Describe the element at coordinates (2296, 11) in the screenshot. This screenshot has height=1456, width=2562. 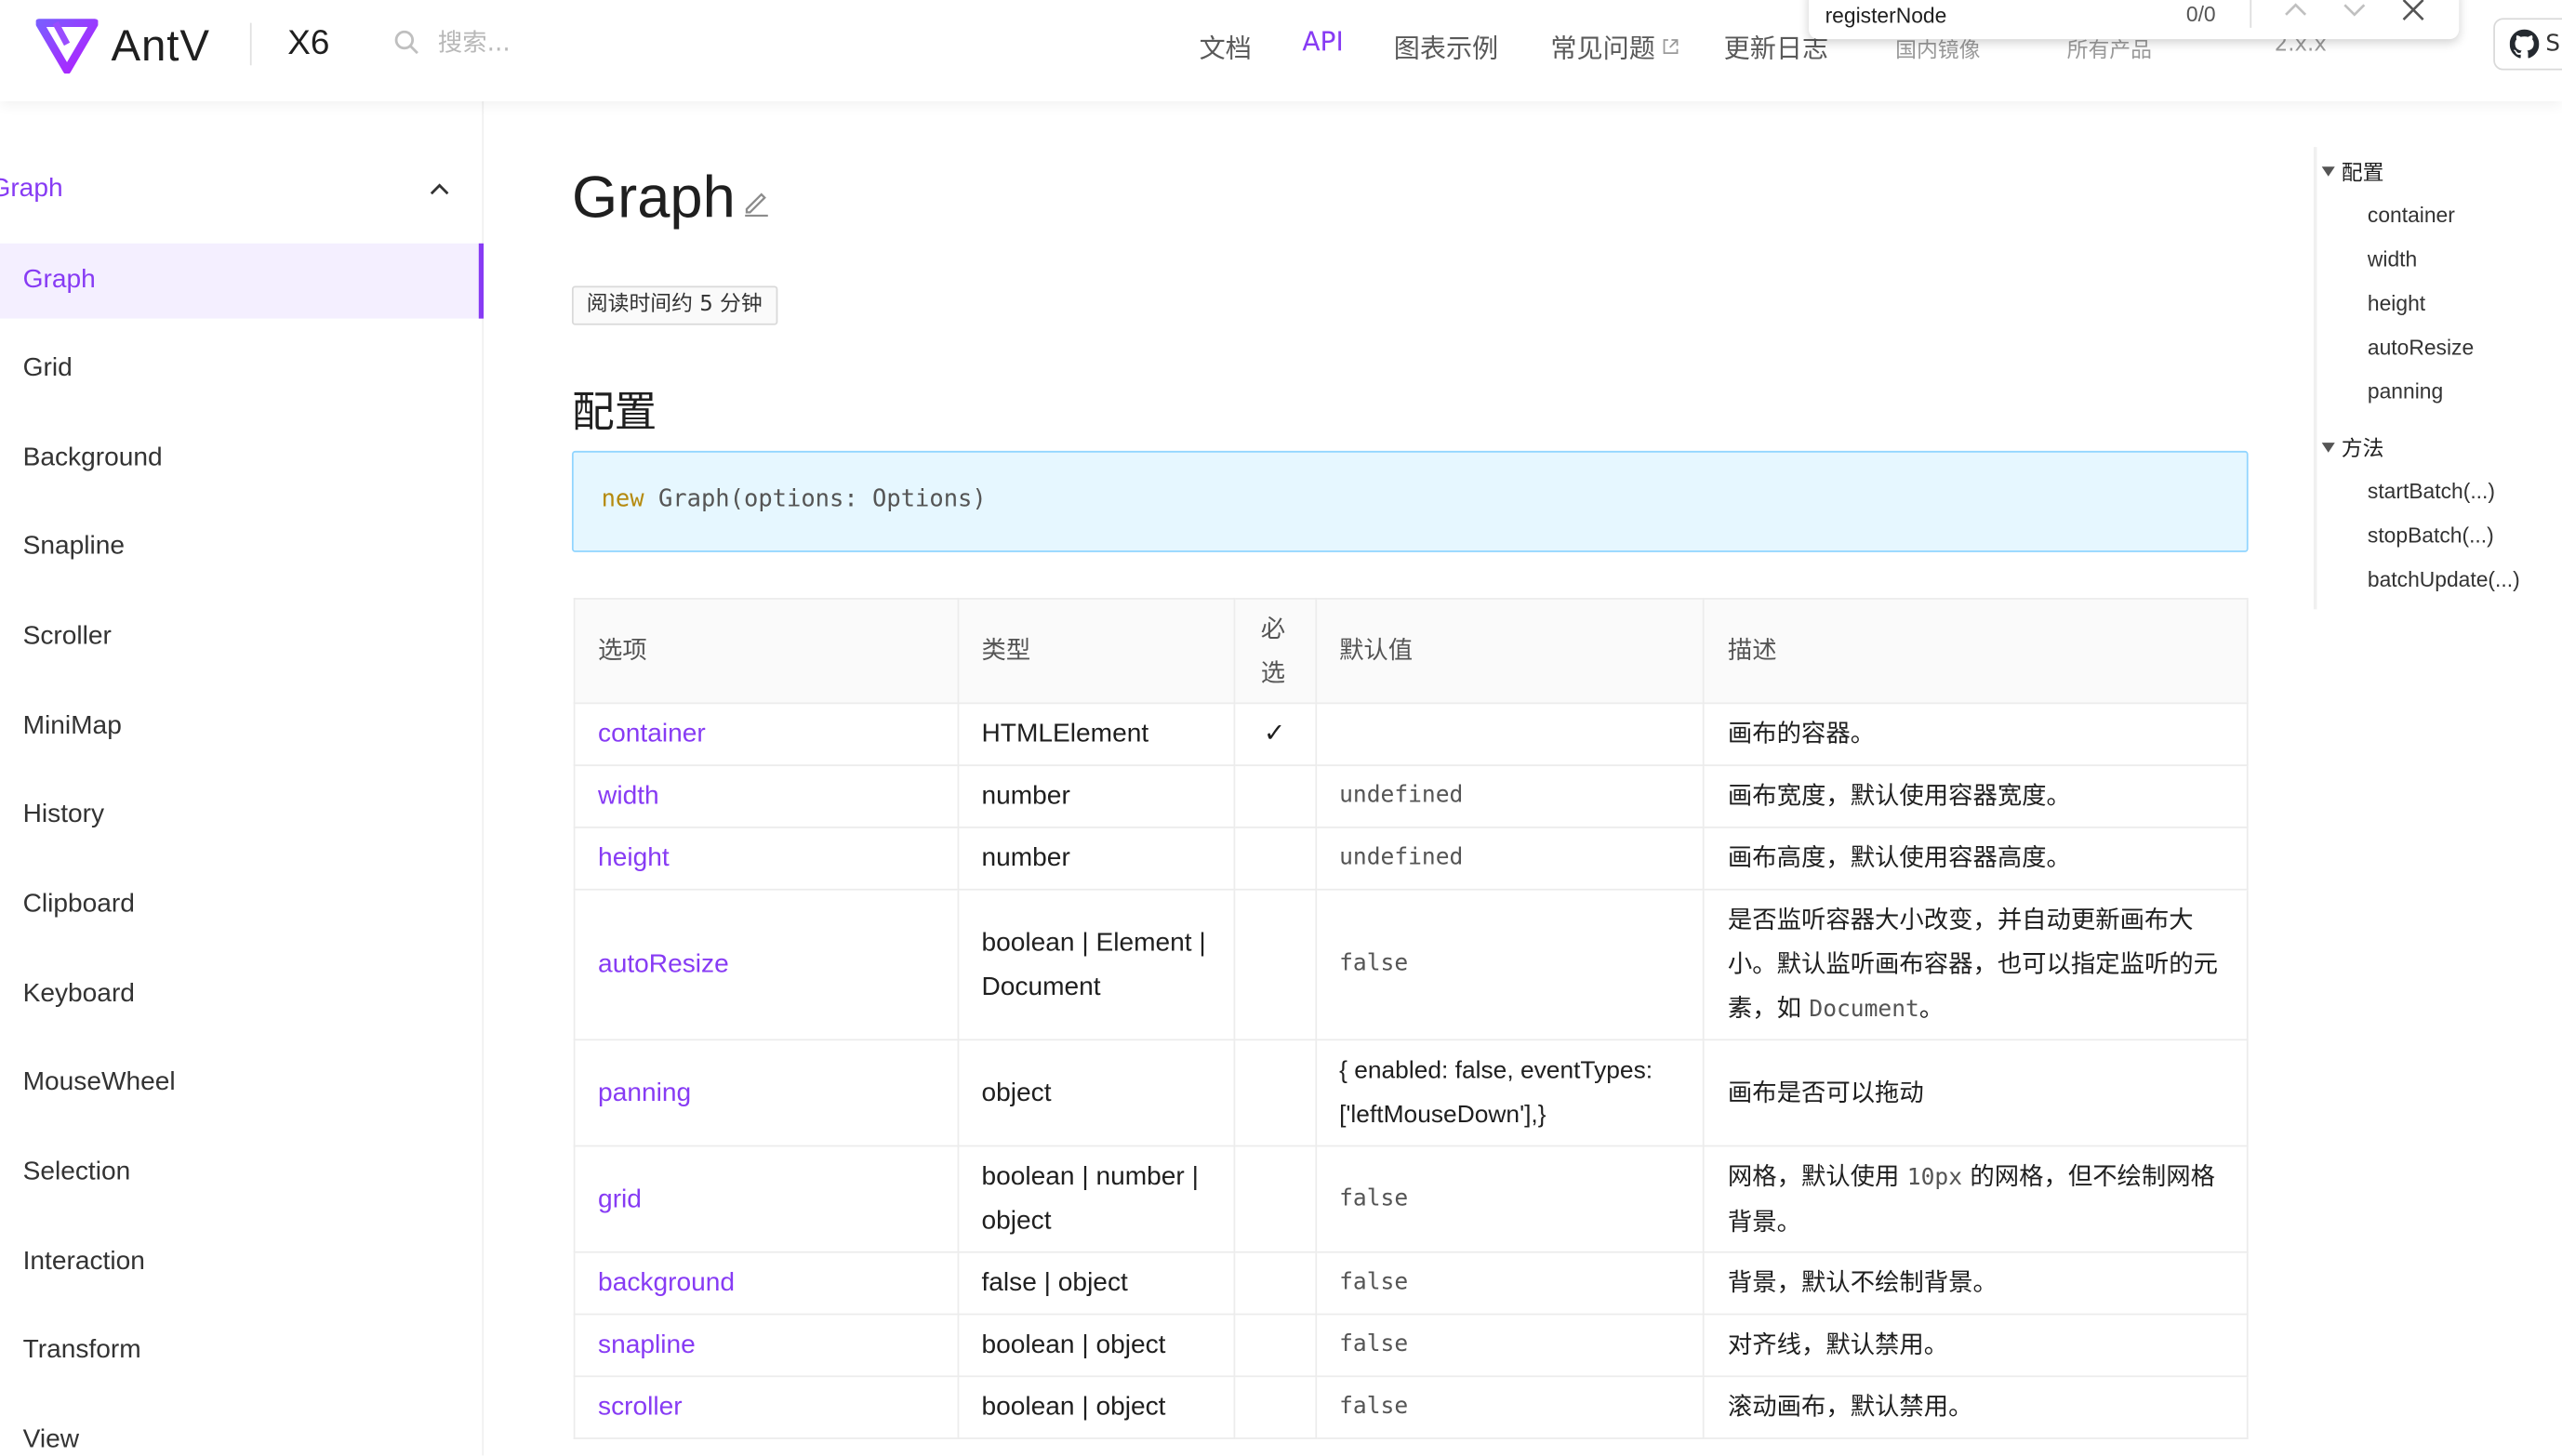
I see `find-previous-icon` at that location.